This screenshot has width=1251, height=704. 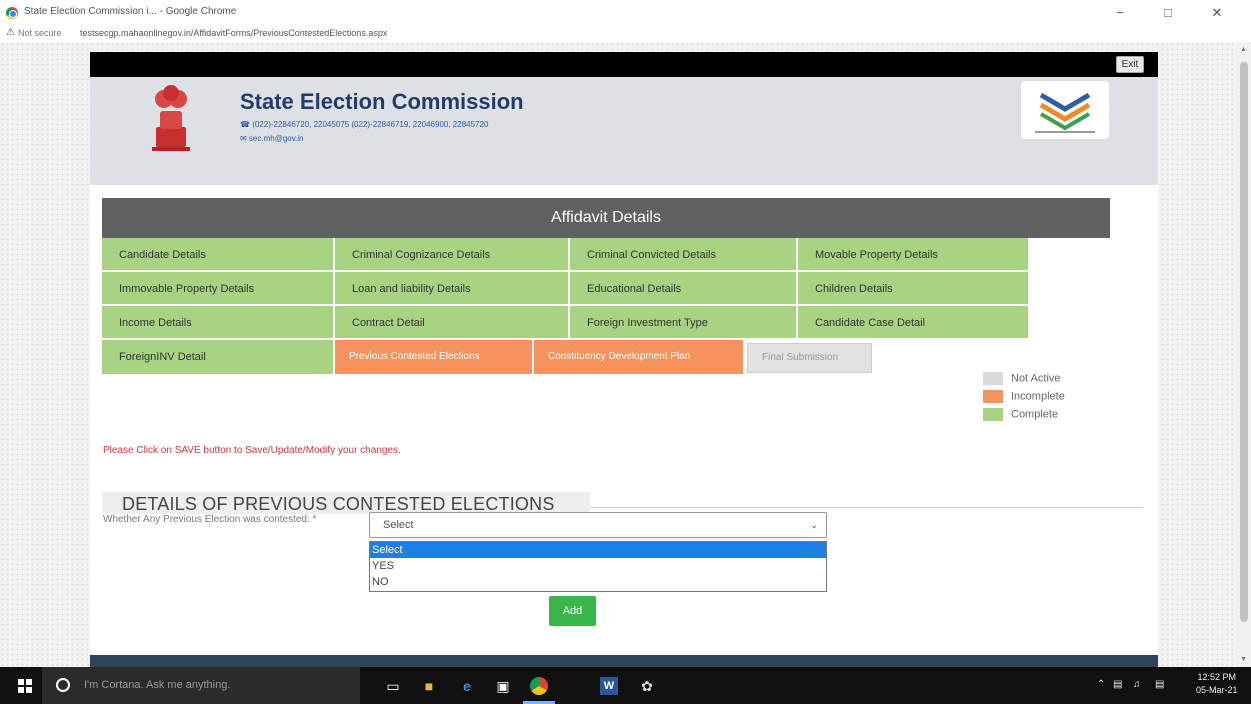 I want to click on tile-contract-detail: Contract Detail, so click(x=452, y=323).